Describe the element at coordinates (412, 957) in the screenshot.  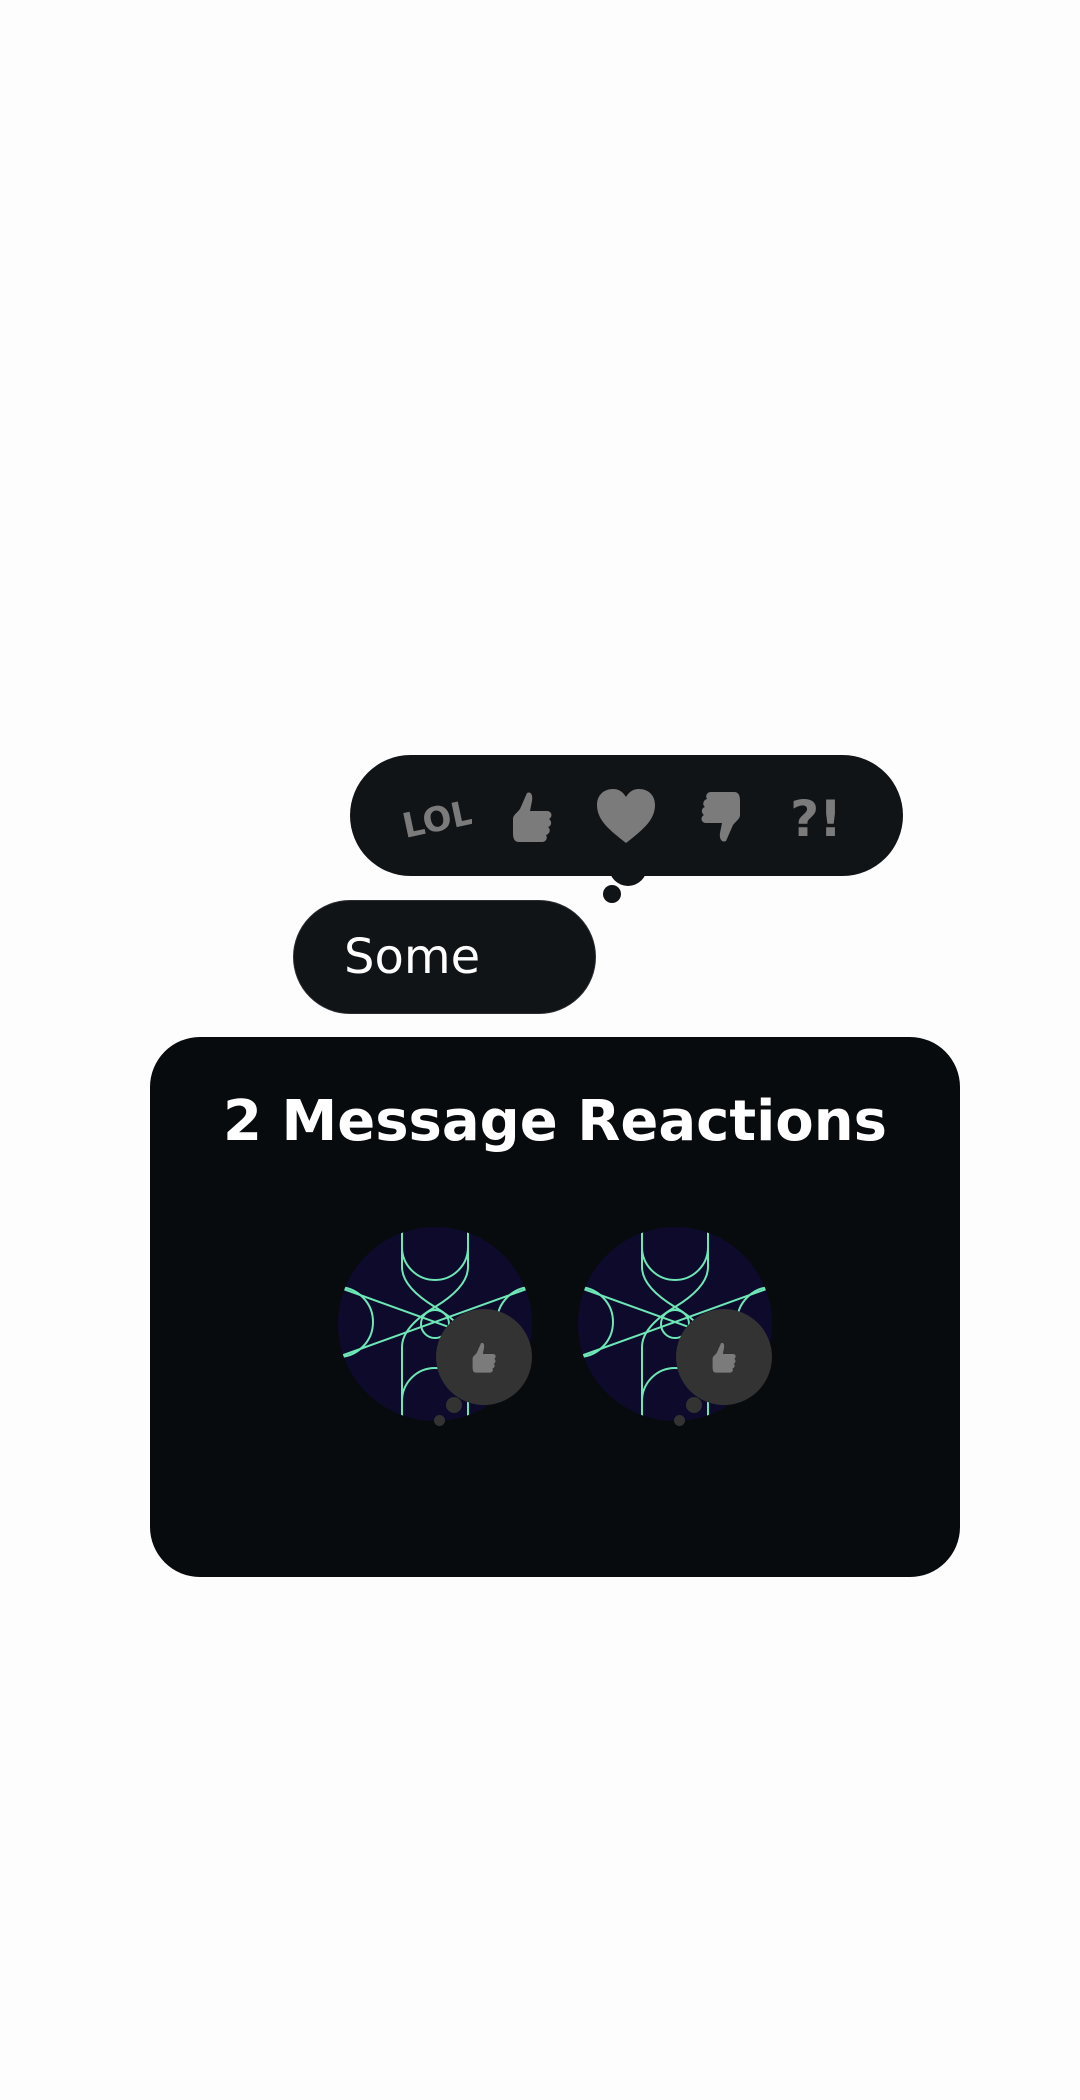
I see `message-text: Some` at that location.